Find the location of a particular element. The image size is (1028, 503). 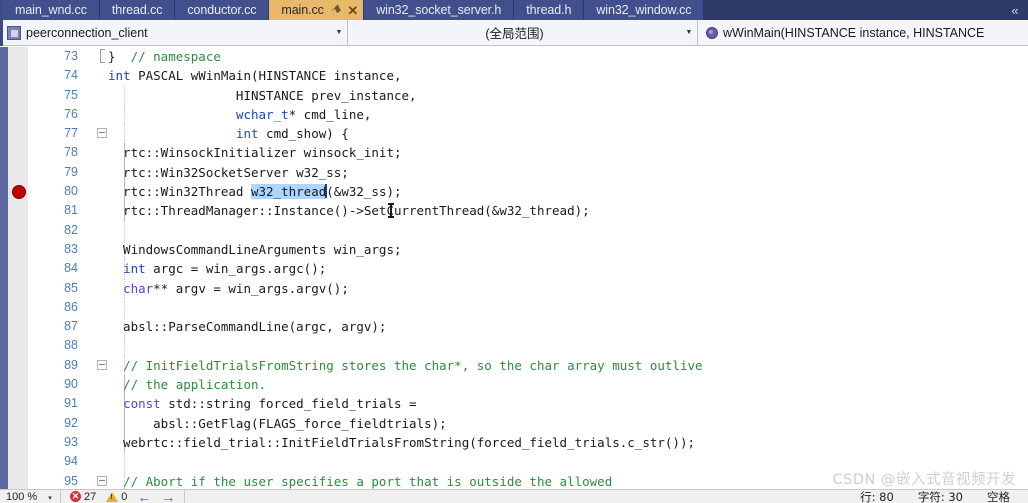

code-line: 85 char** argv = win_args.argv(); is located at coordinates (528, 288).